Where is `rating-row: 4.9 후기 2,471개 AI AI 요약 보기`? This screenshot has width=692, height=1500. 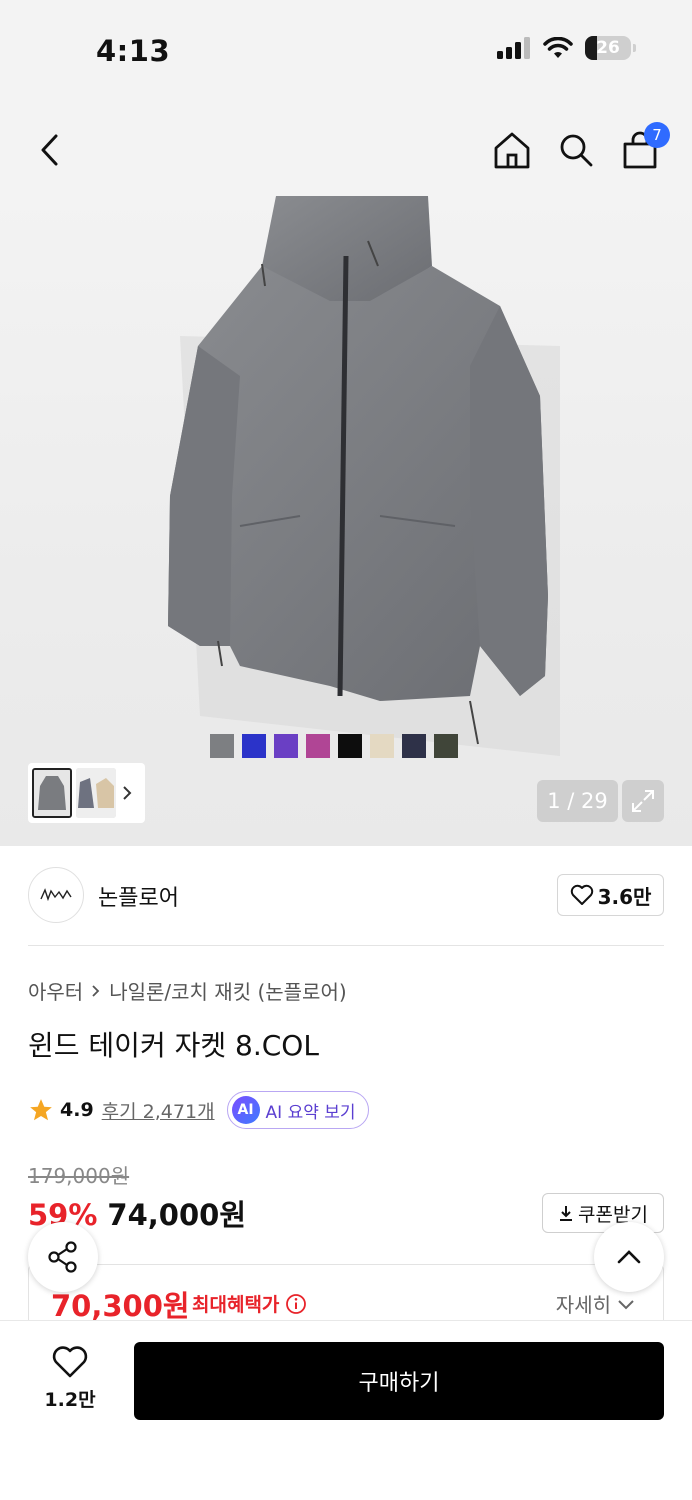
rating-row: 4.9 후기 2,471개 AI AI 요약 보기 is located at coordinates (198, 1110).